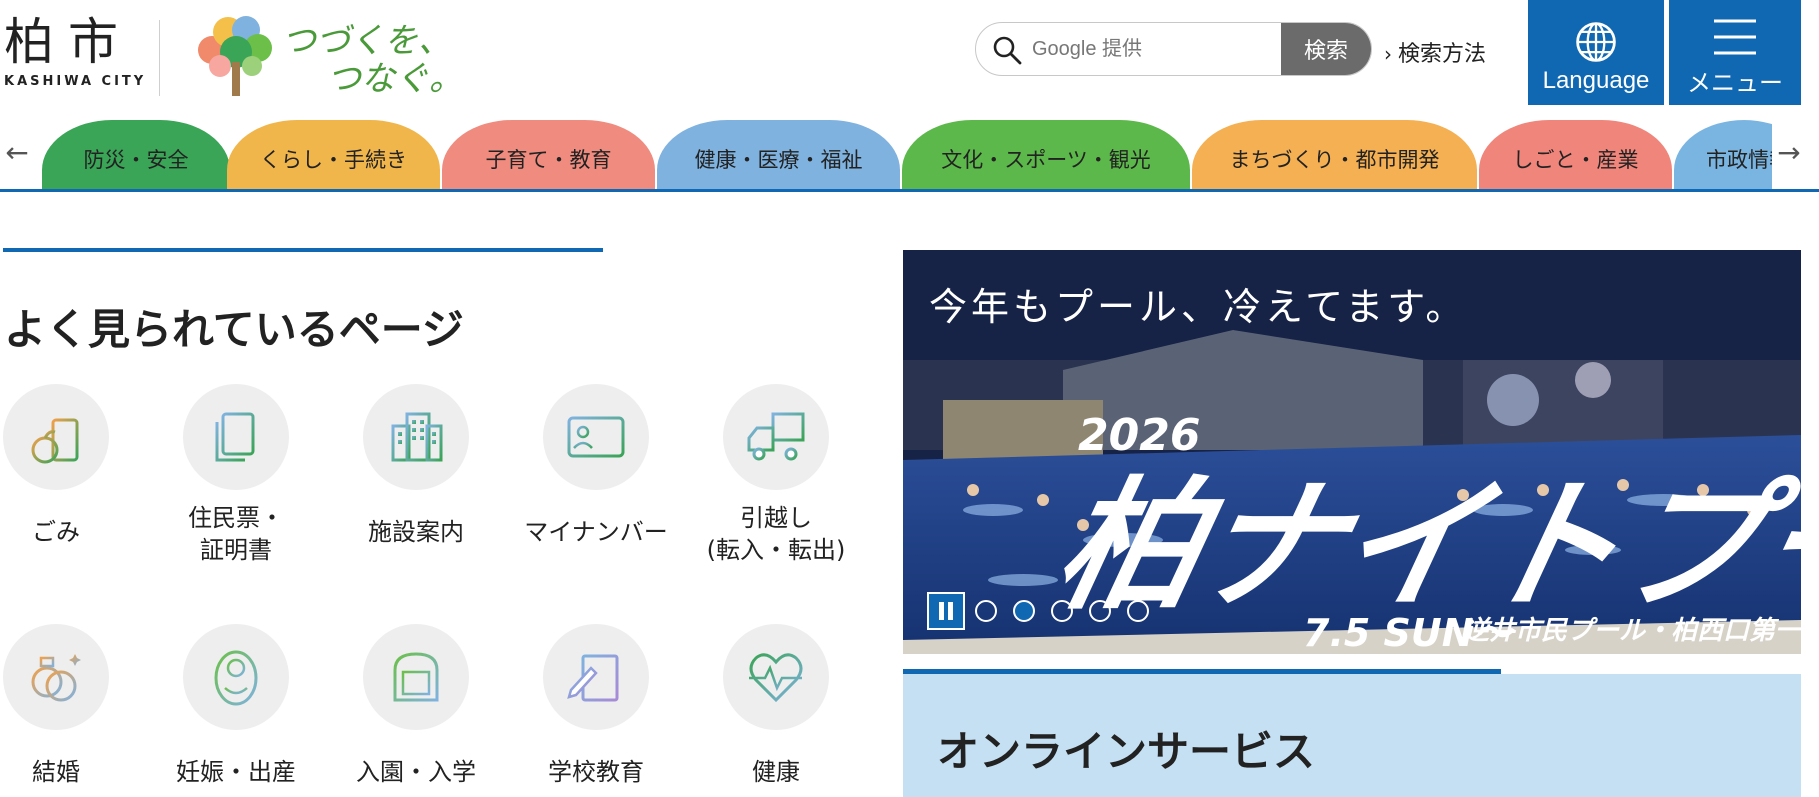 The image size is (1819, 797). I want to click on trash-icon, so click(56, 437).